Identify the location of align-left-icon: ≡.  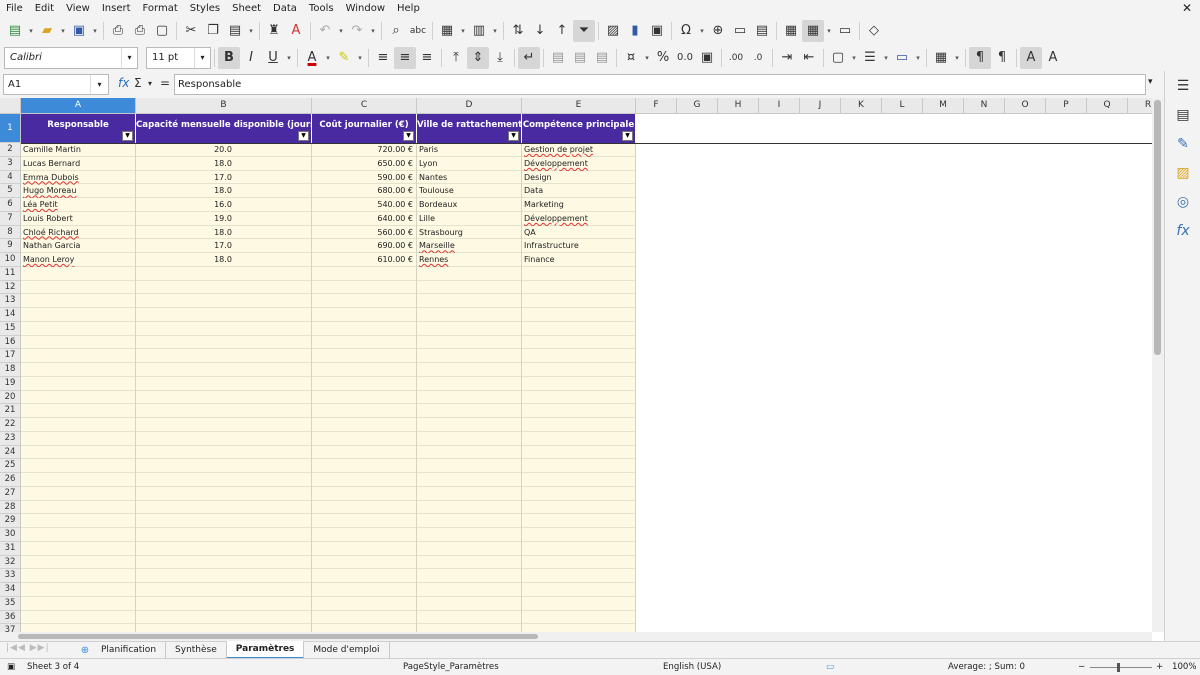
(383, 58).